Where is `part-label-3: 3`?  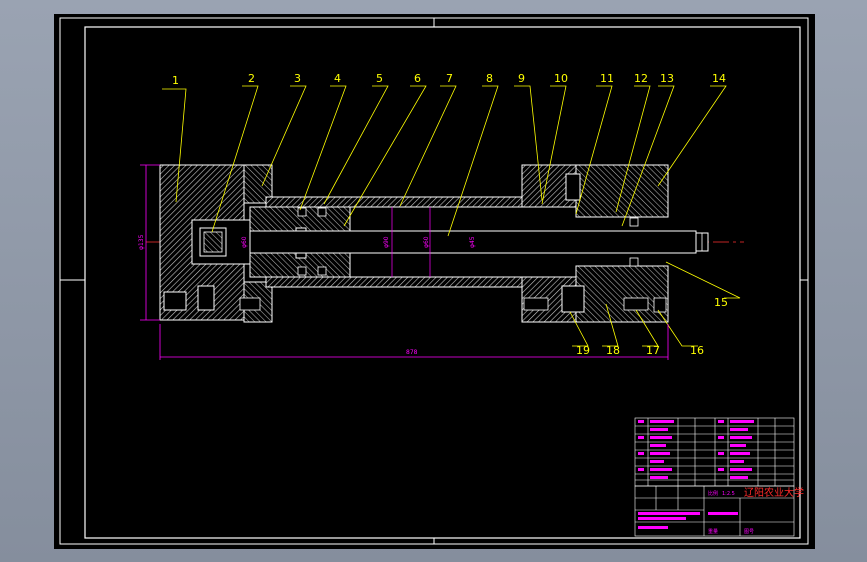 part-label-3: 3 is located at coordinates (297, 78).